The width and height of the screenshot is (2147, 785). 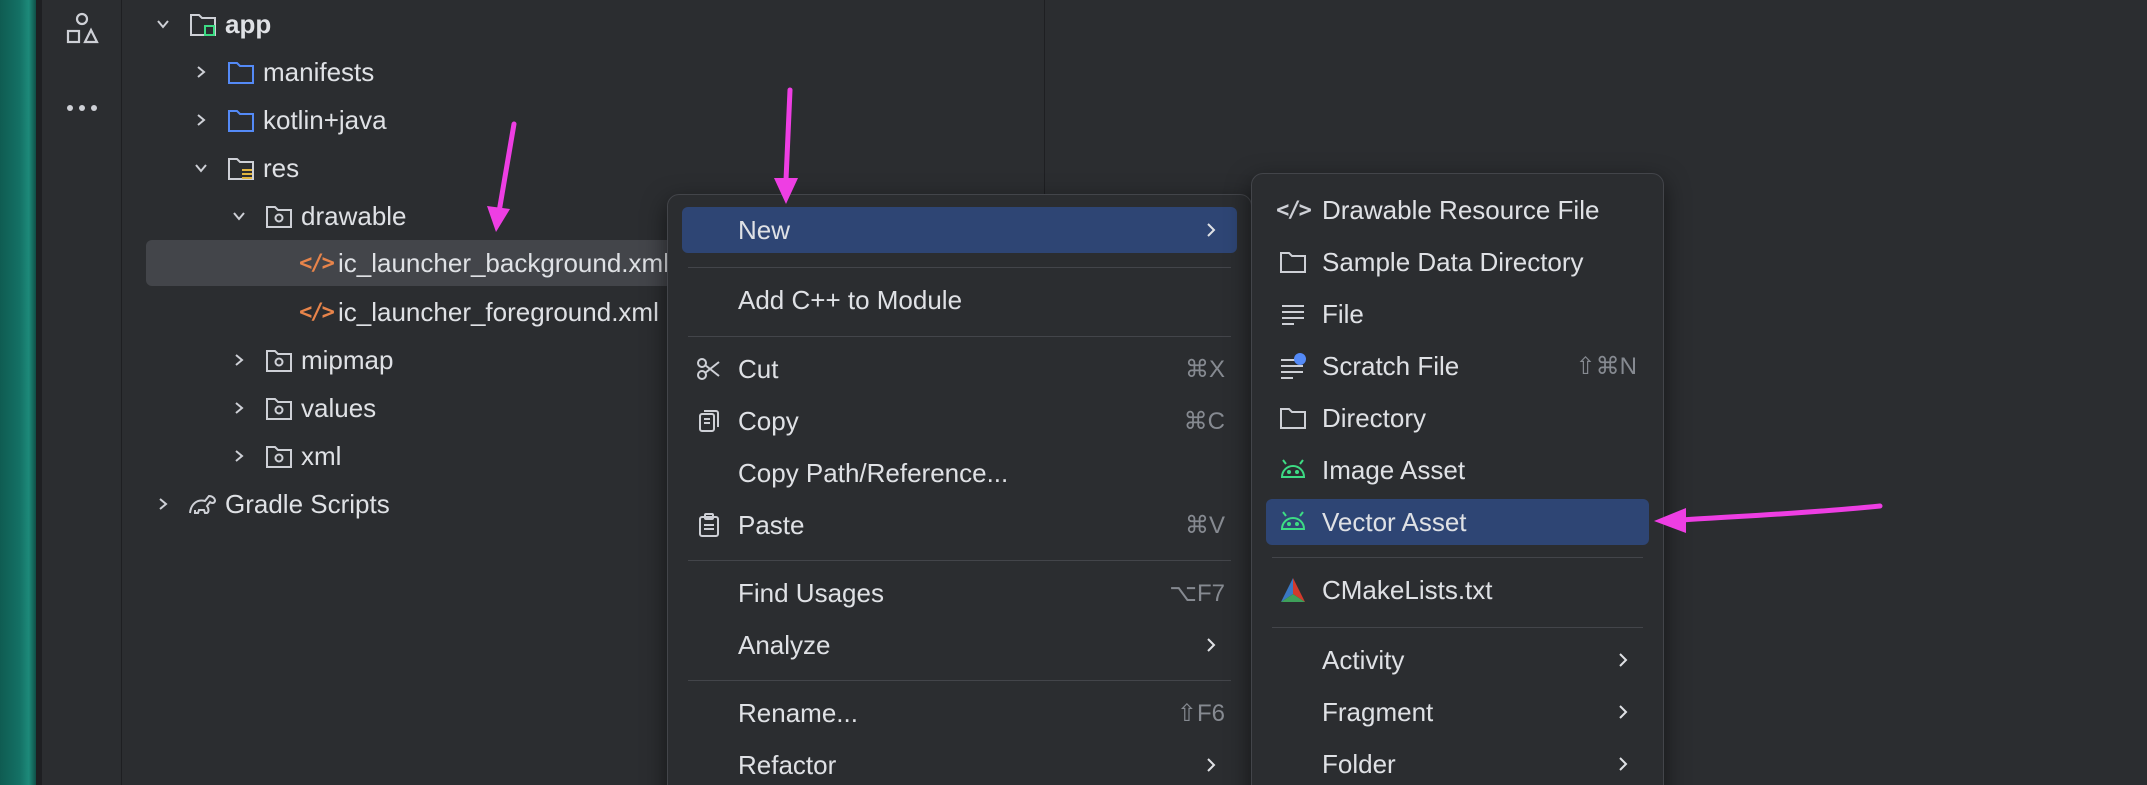 I want to click on menu-item-activity: Activity, so click(x=1457, y=660).